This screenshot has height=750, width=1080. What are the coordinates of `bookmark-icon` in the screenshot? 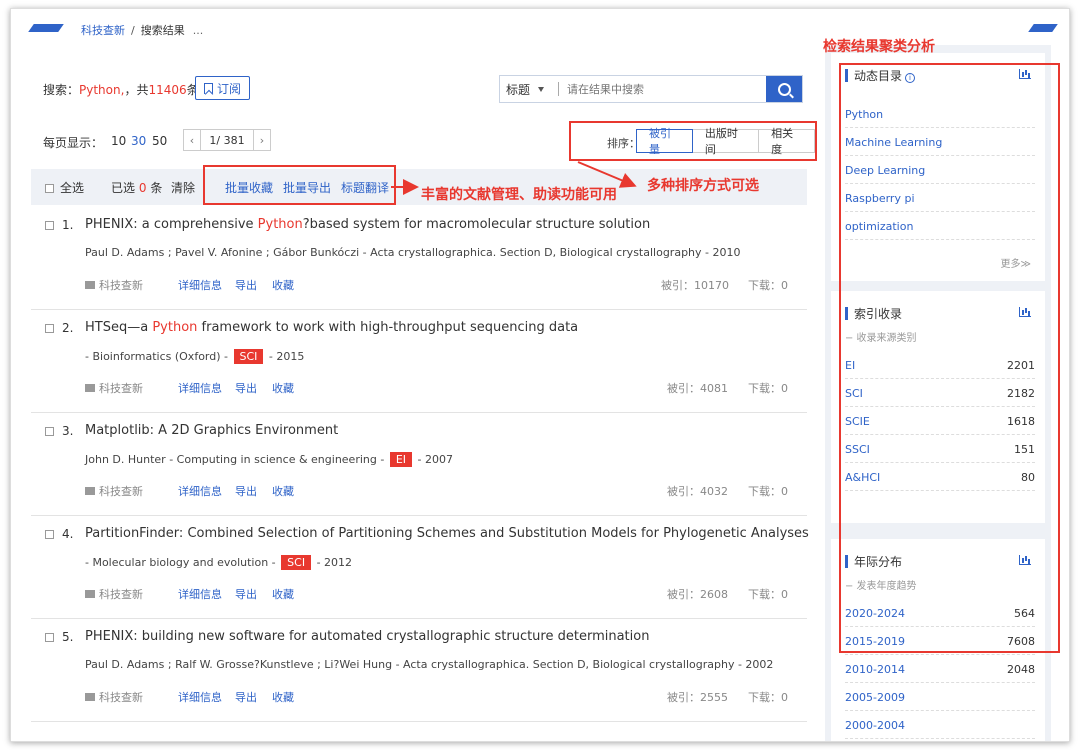 It's located at (208, 88).